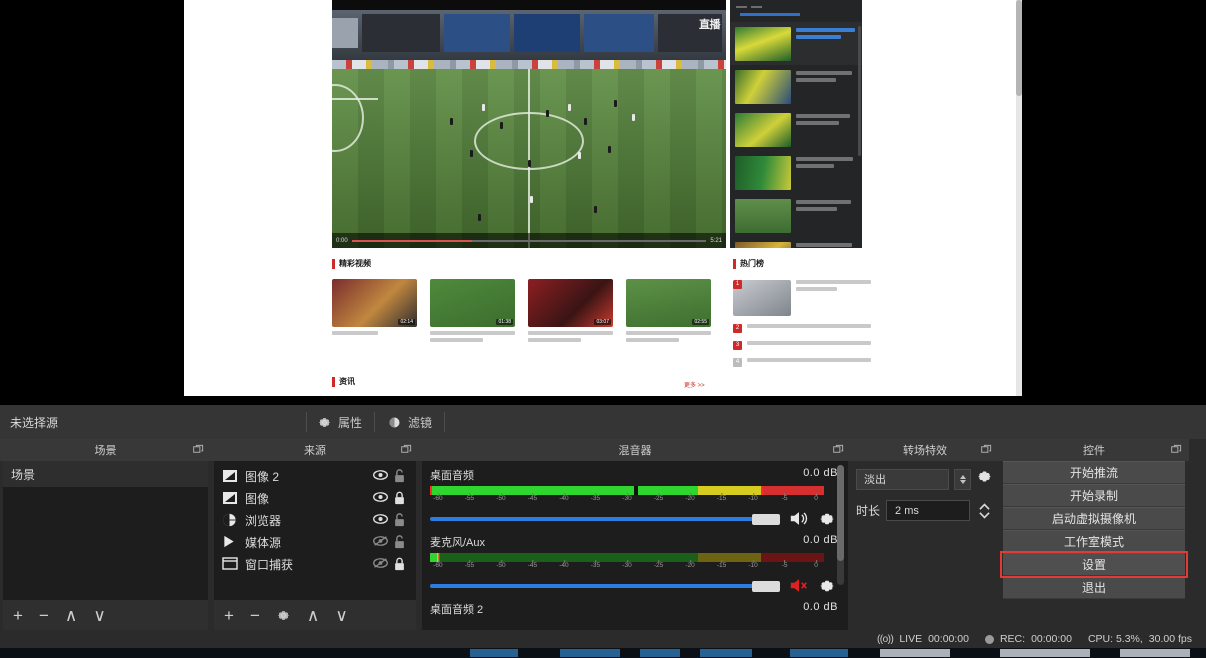 This screenshot has height=658, width=1206. Describe the element at coordinates (472, 312) in the screenshot. I see `video-card: 01:38` at that location.